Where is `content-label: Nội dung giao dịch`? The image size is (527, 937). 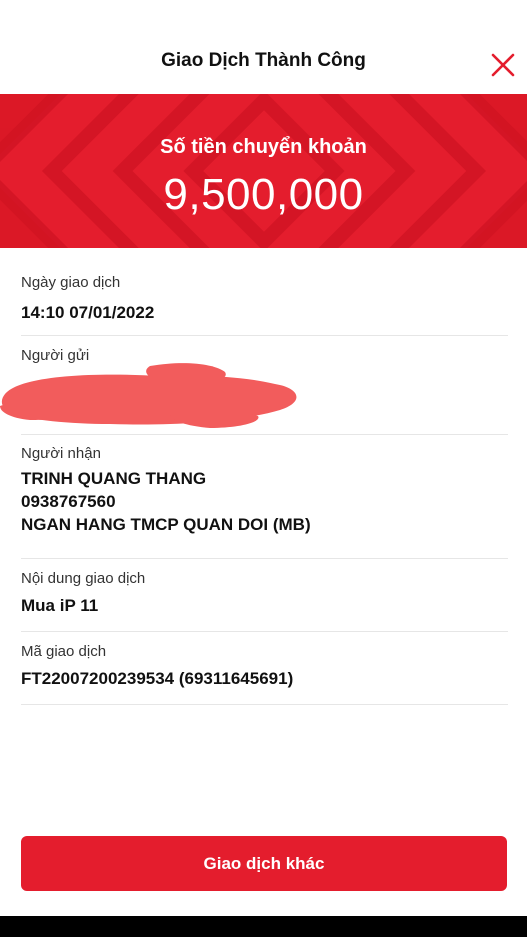 content-label: Nội dung giao dịch is located at coordinates (83, 578).